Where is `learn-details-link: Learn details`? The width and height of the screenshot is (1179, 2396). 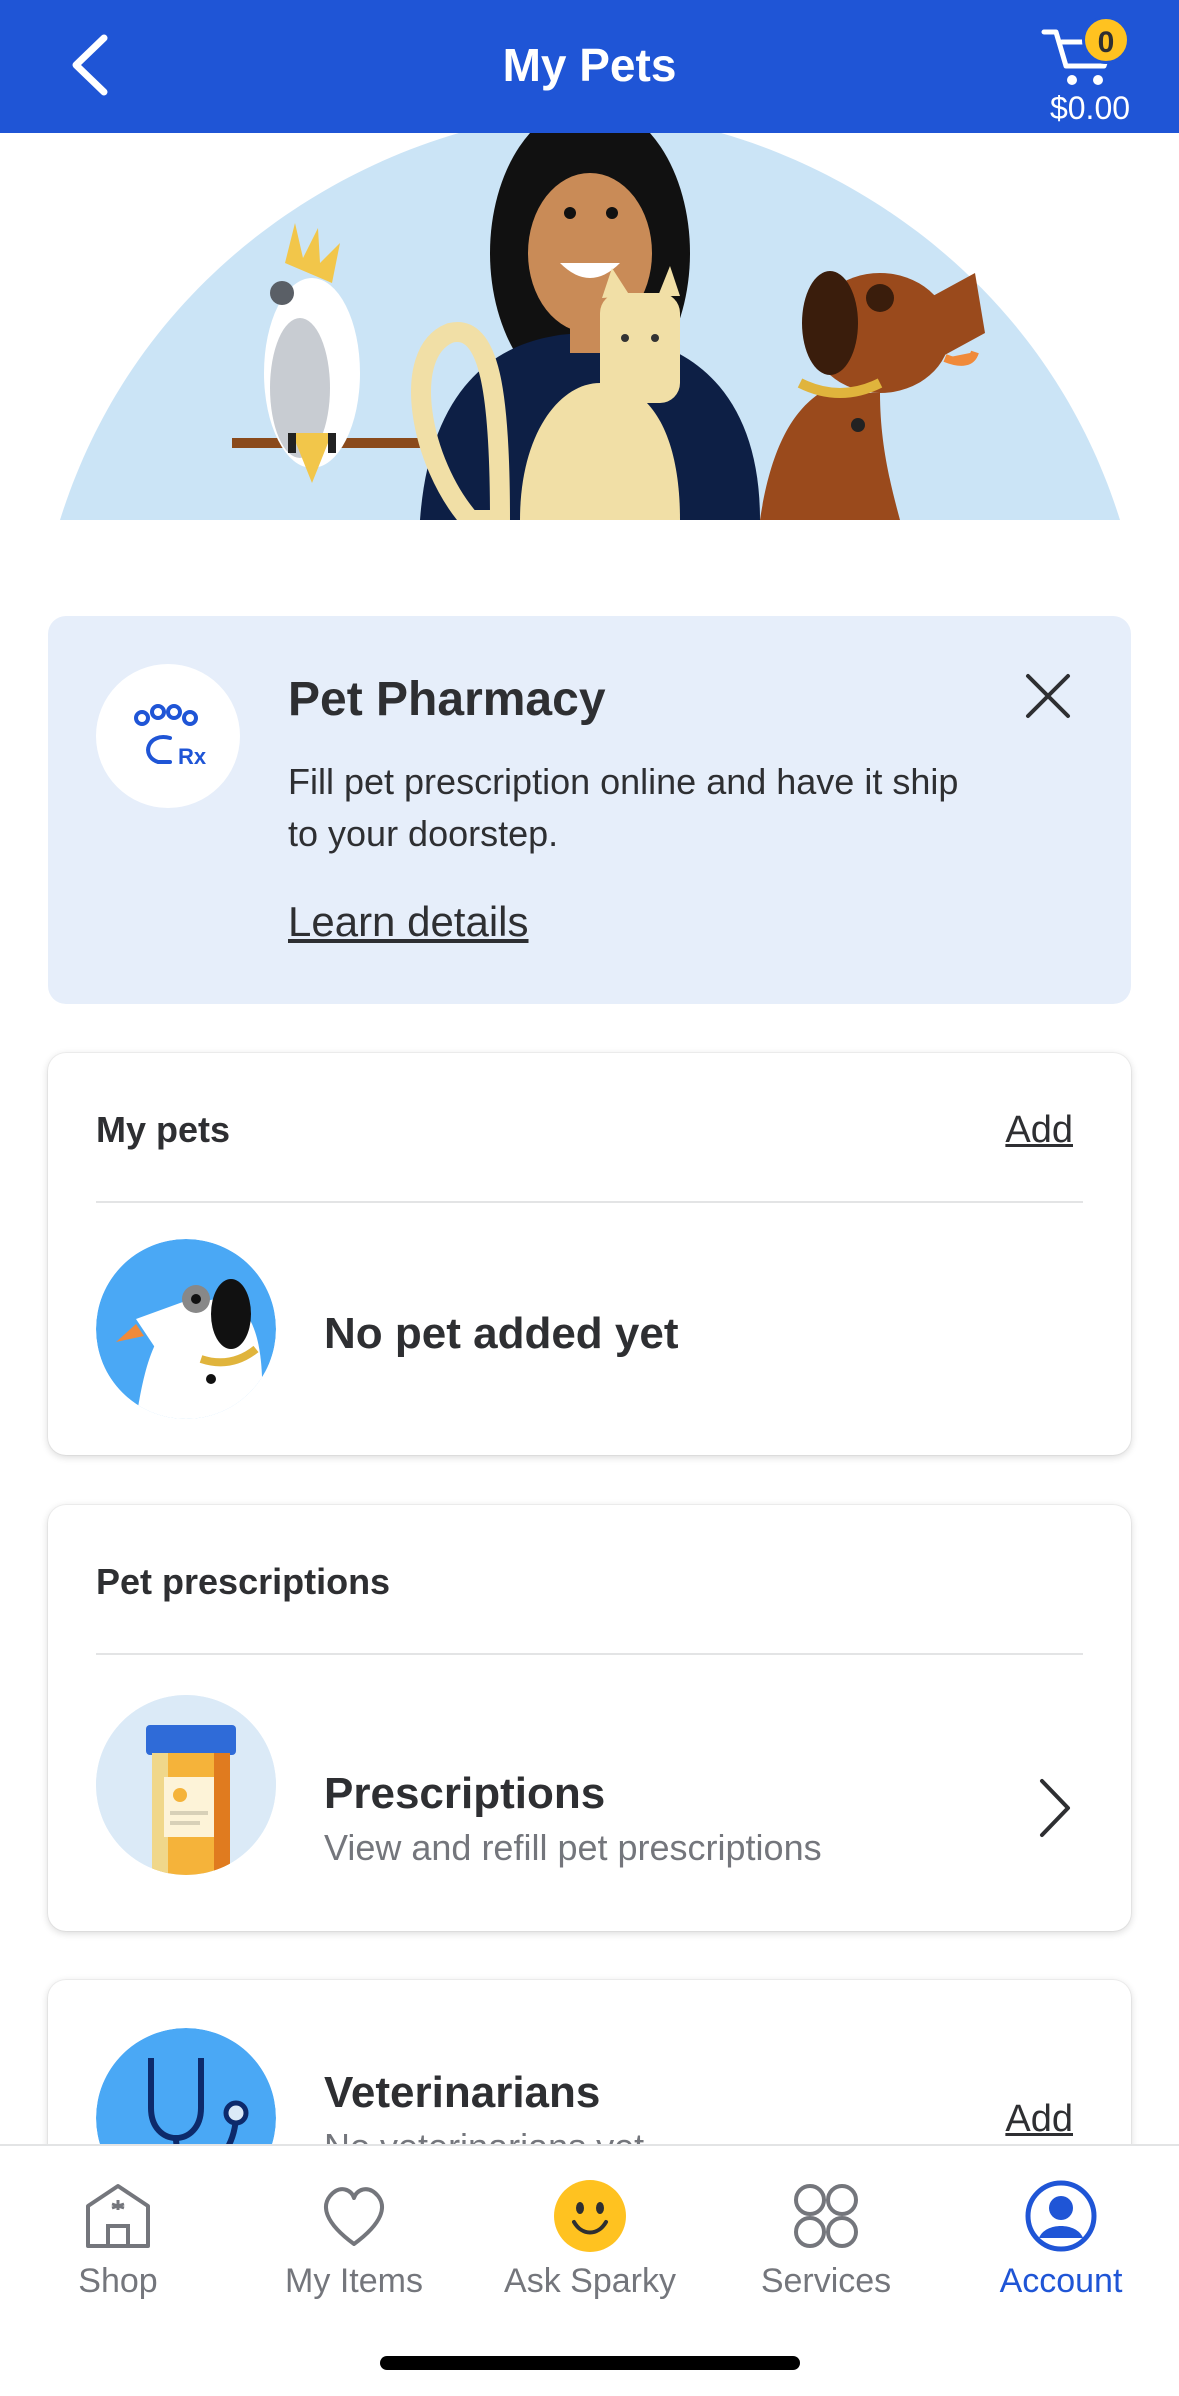 learn-details-link: Learn details is located at coordinates (408, 922).